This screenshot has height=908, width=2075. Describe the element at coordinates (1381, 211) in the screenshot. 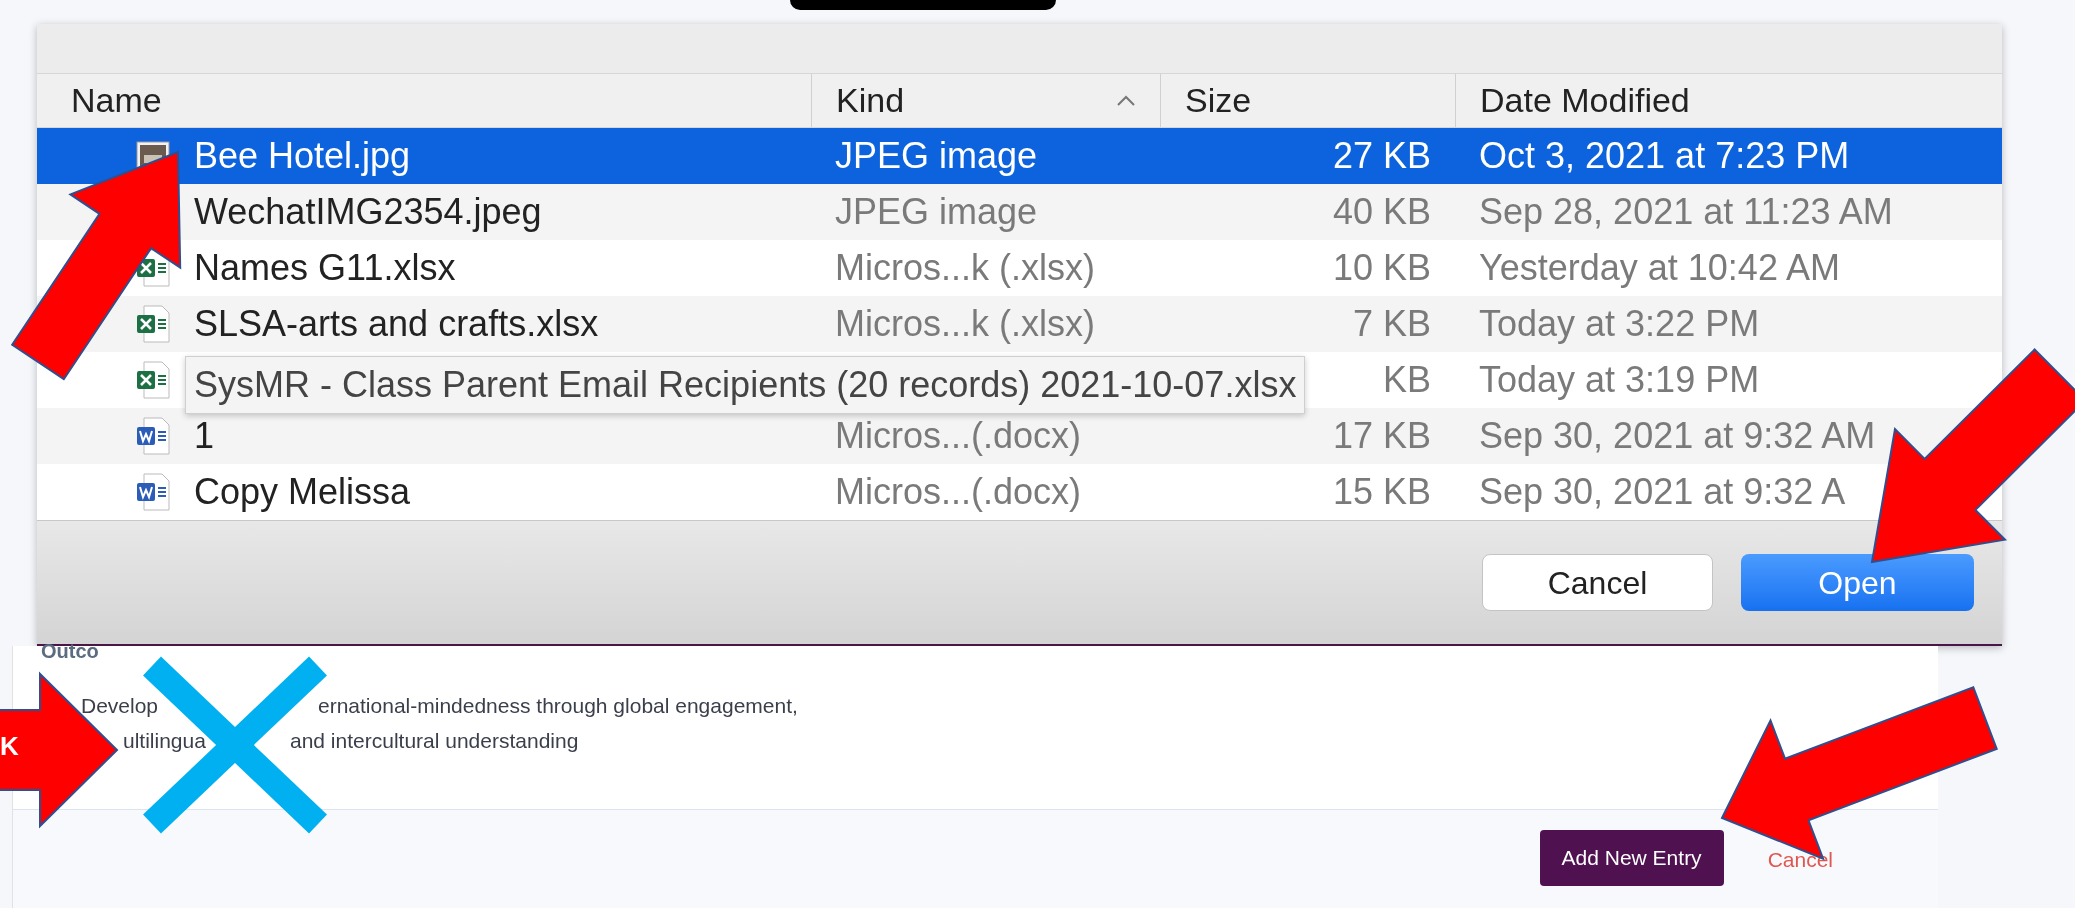

I see `file-size: 40 KB` at that location.